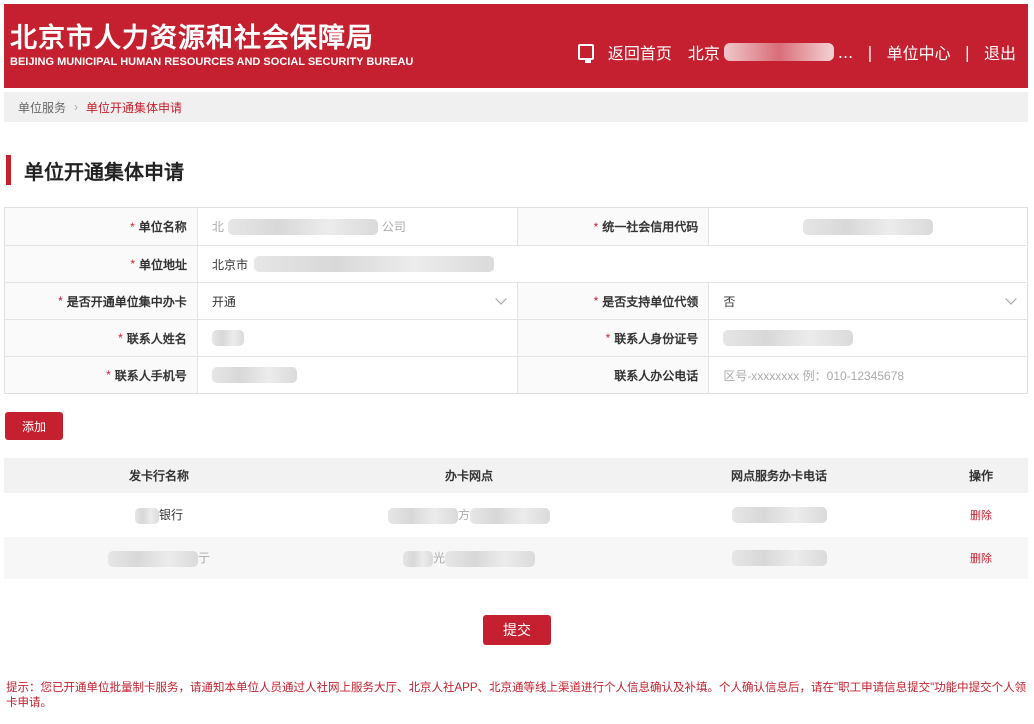 Image resolution: width=1034 pixels, height=724 pixels. What do you see at coordinates (42, 107) in the screenshot?
I see `breadcrumb-parent: 单位服务` at bounding box center [42, 107].